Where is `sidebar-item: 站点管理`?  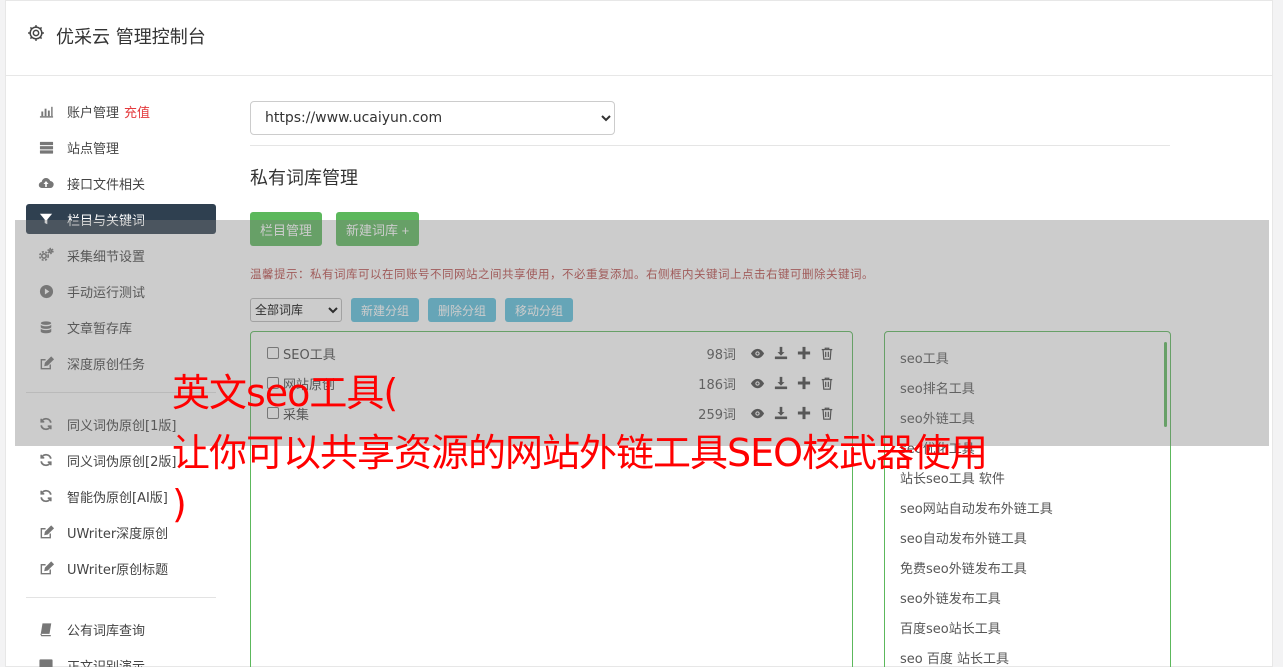 sidebar-item: 站点管理 is located at coordinates (121, 147).